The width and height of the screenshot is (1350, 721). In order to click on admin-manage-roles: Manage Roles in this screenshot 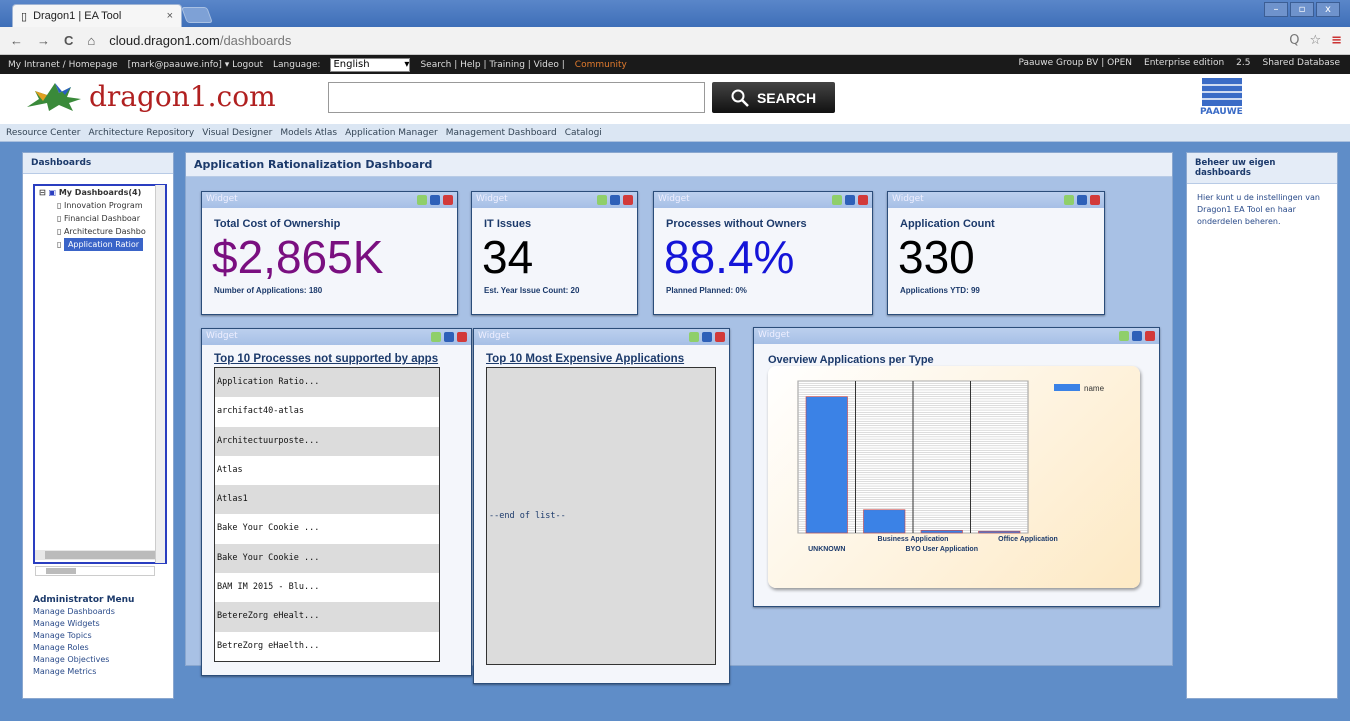, I will do `click(83, 648)`.